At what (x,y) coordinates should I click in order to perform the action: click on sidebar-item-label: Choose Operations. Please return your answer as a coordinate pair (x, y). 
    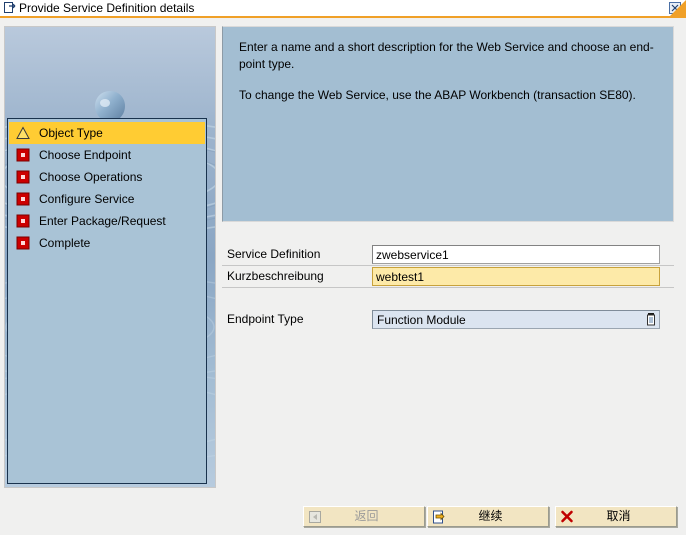
    Looking at the image, I should click on (91, 177).